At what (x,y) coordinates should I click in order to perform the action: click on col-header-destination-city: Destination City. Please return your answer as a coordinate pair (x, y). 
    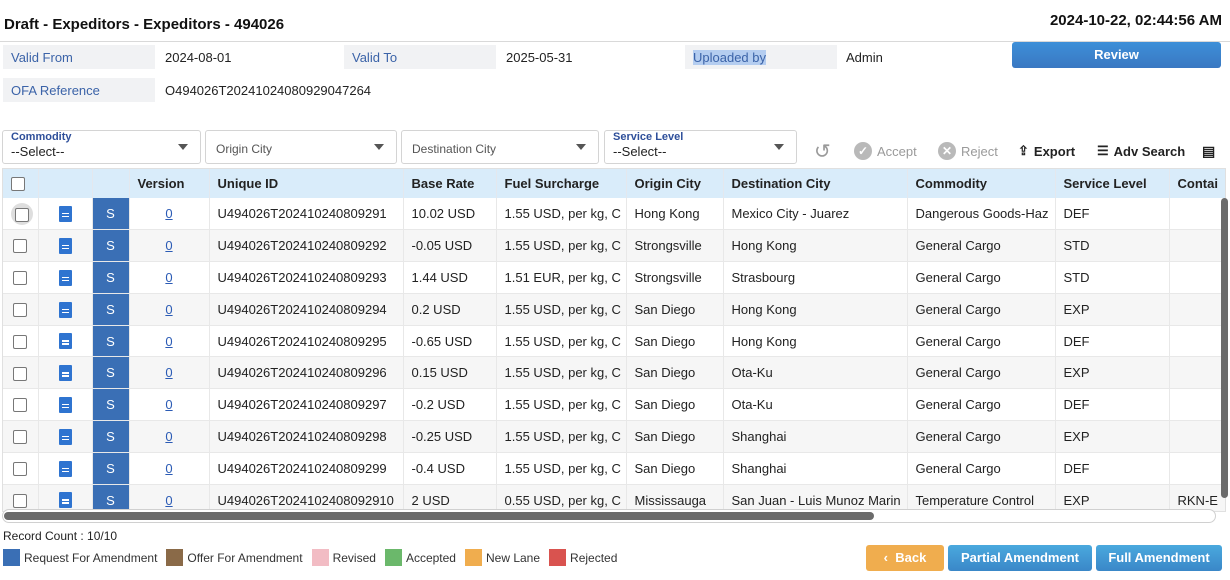
    Looking at the image, I should click on (815, 183).